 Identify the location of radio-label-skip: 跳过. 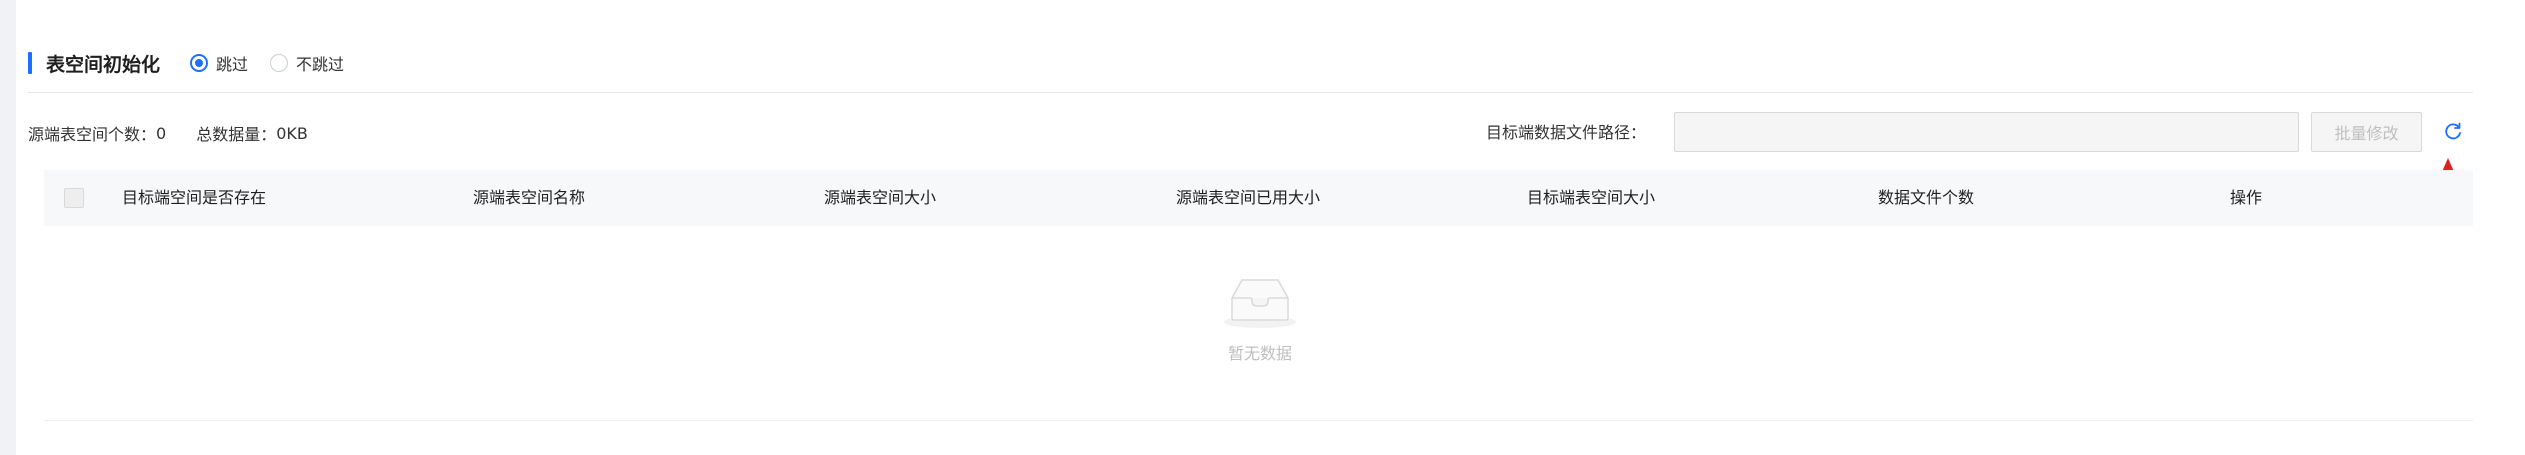
(232, 64).